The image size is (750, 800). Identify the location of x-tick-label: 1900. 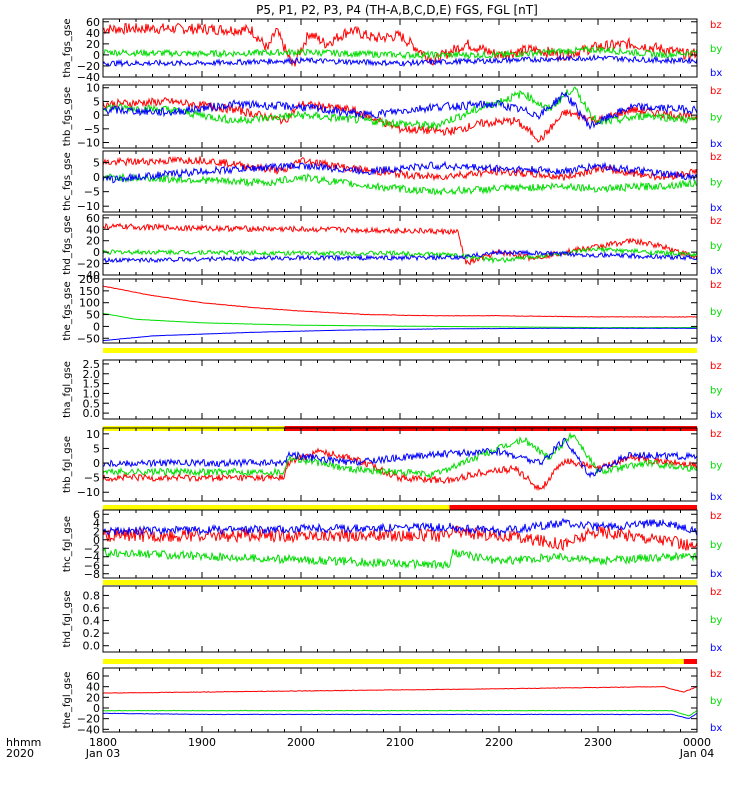
(202, 742).